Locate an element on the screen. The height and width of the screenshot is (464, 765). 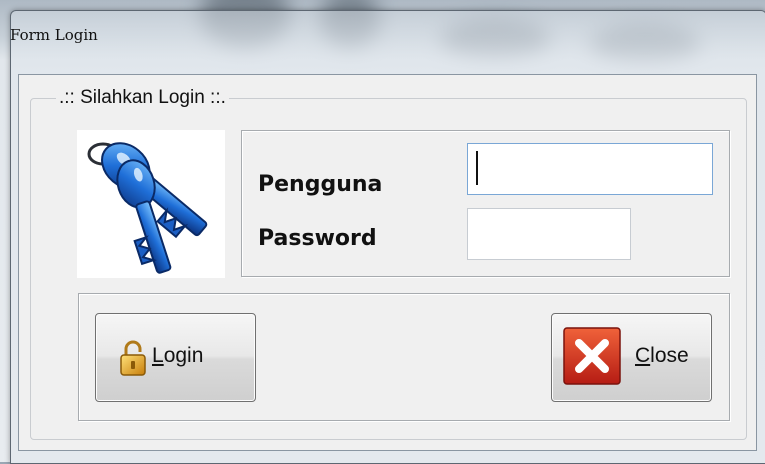
close-button-label: Close is located at coordinates (662, 355).